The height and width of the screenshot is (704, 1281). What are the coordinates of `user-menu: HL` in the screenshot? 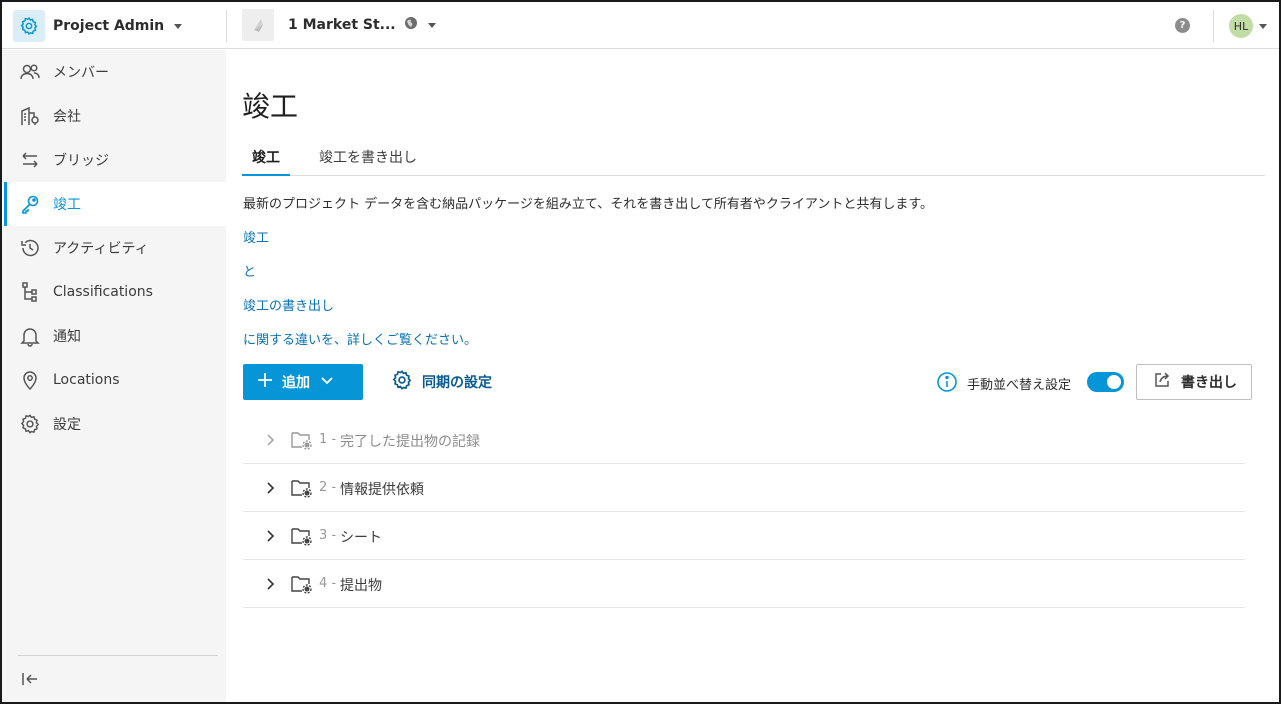 It's located at (1248, 26).